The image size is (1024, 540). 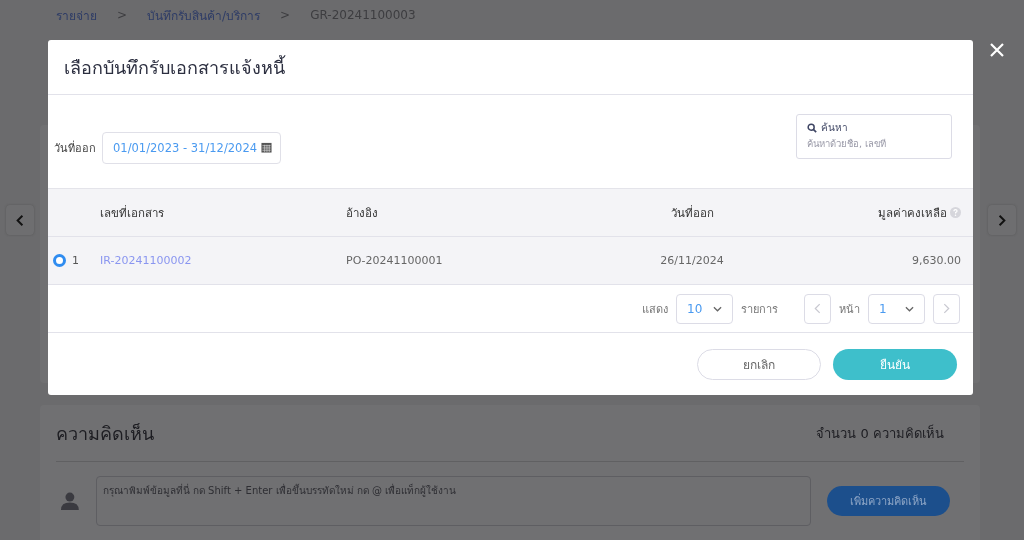 I want to click on breadcrumb-item: รายจ่าย, so click(x=76, y=15).